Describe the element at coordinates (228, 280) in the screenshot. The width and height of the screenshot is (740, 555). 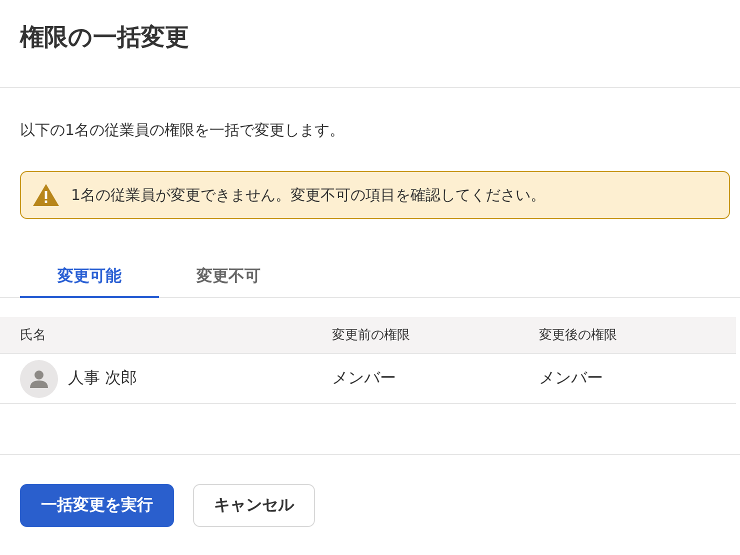
I see `tab: 変更不可` at that location.